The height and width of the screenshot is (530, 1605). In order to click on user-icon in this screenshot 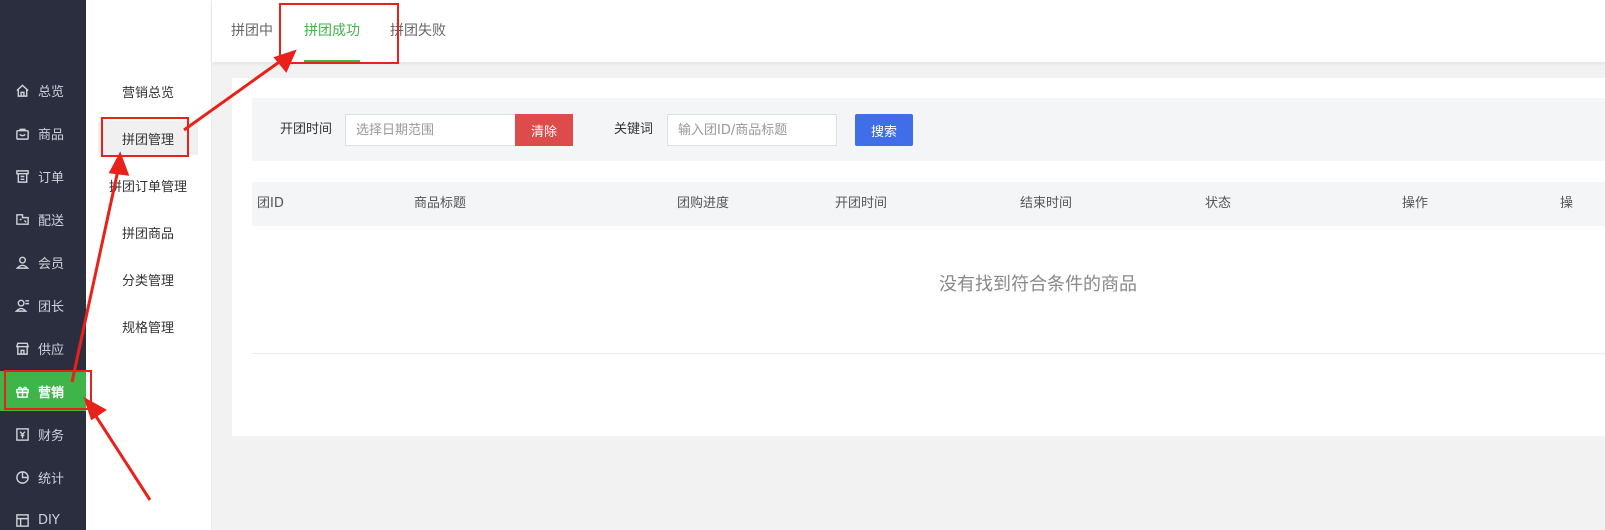, I will do `click(22, 262)`.